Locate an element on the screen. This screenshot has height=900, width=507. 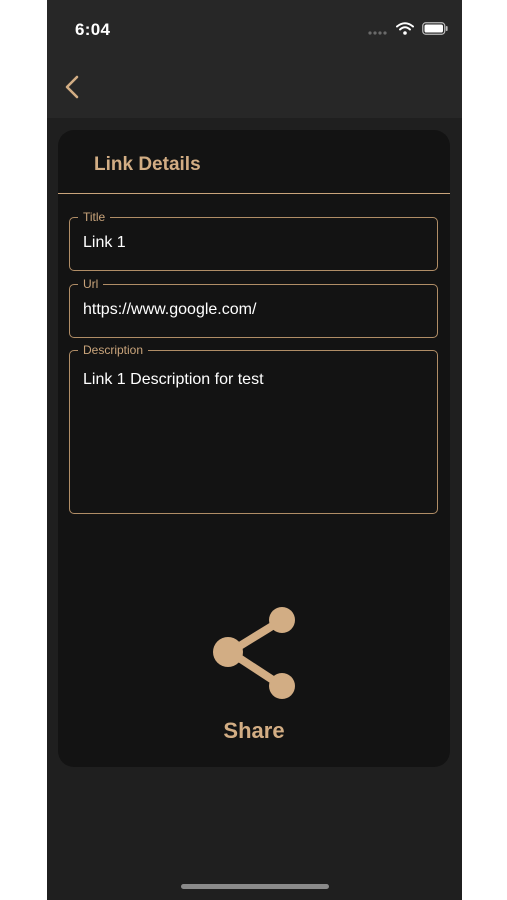
signal-icon is located at coordinates (378, 31).